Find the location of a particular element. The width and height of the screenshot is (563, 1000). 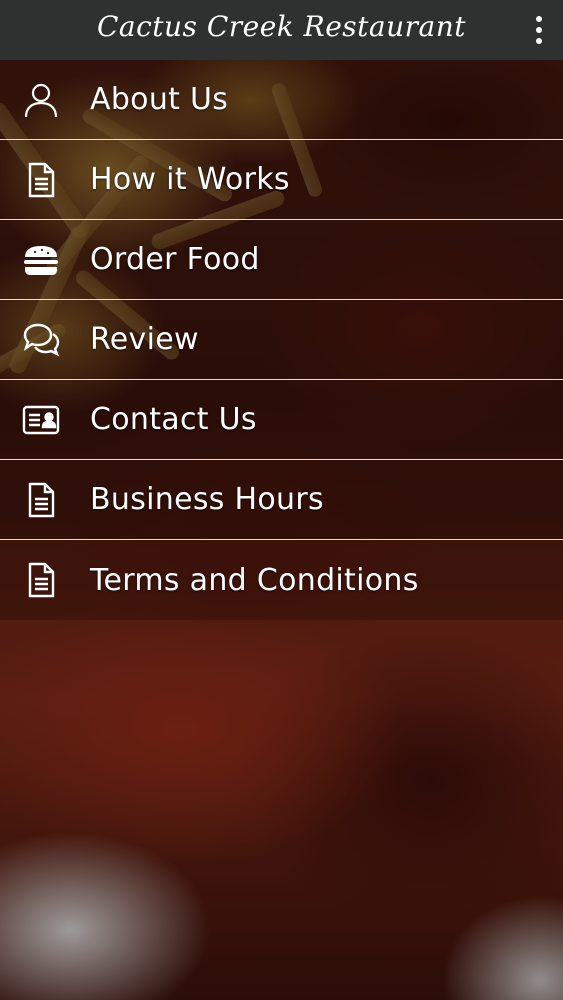

menu-item-label: Contact Us is located at coordinates (173, 419).